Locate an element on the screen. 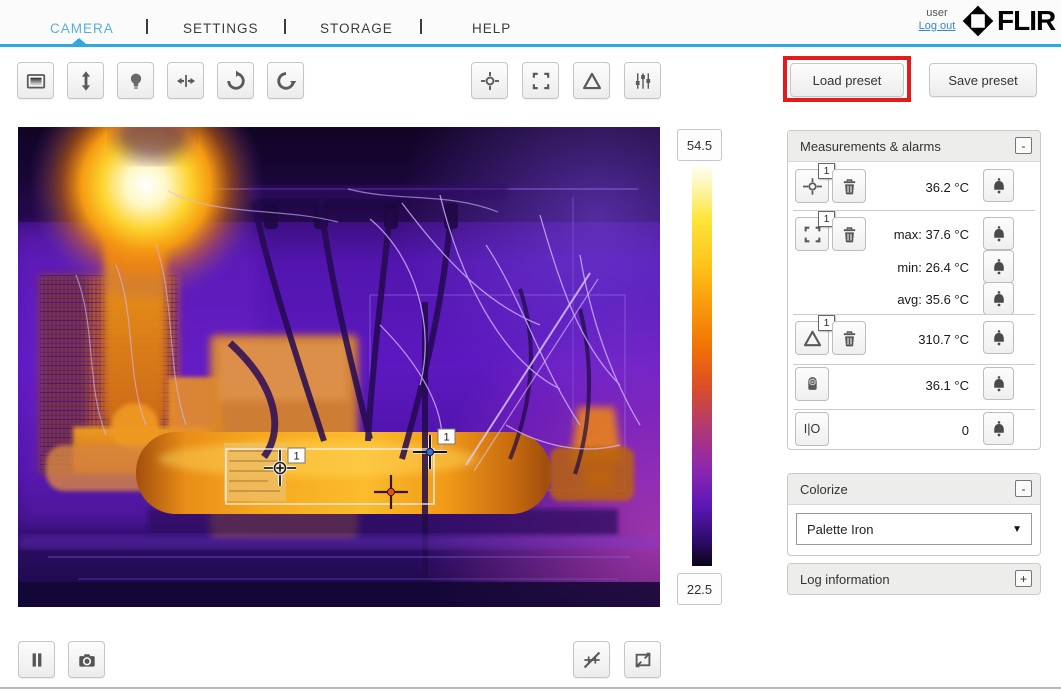 The height and width of the screenshot is (691, 1061). camera-housing-icon is located at coordinates (812, 383).